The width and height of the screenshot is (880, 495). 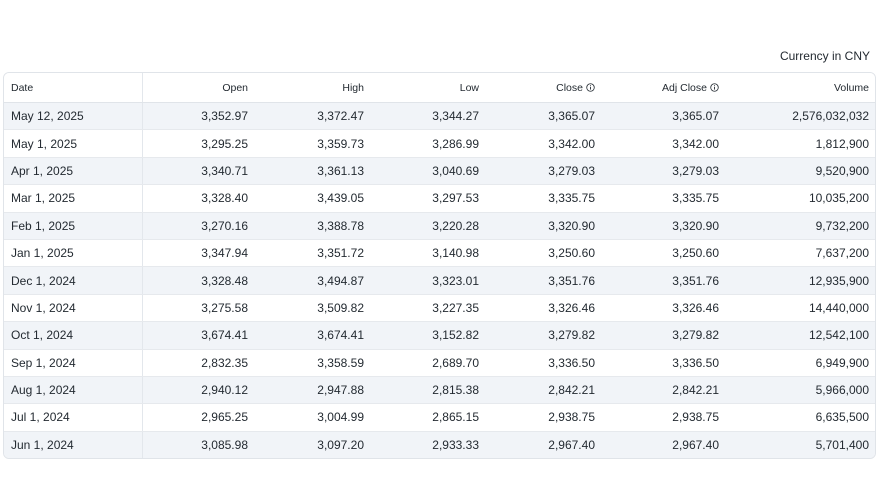 I want to click on cell-date: Dec 1, 2024, so click(x=73, y=280).